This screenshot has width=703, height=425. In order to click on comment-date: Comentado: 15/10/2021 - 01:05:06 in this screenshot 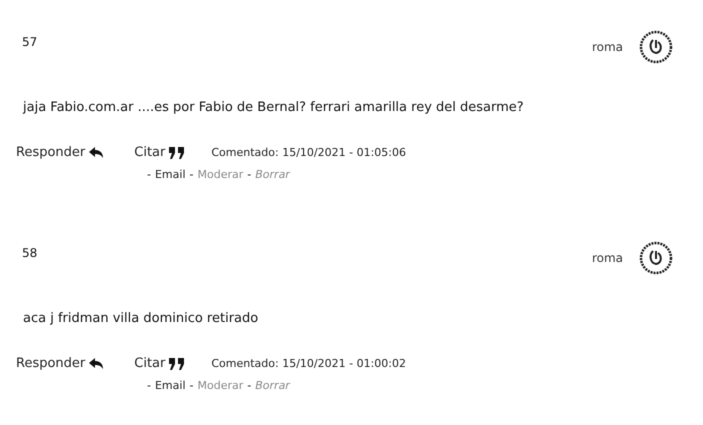, I will do `click(308, 152)`.